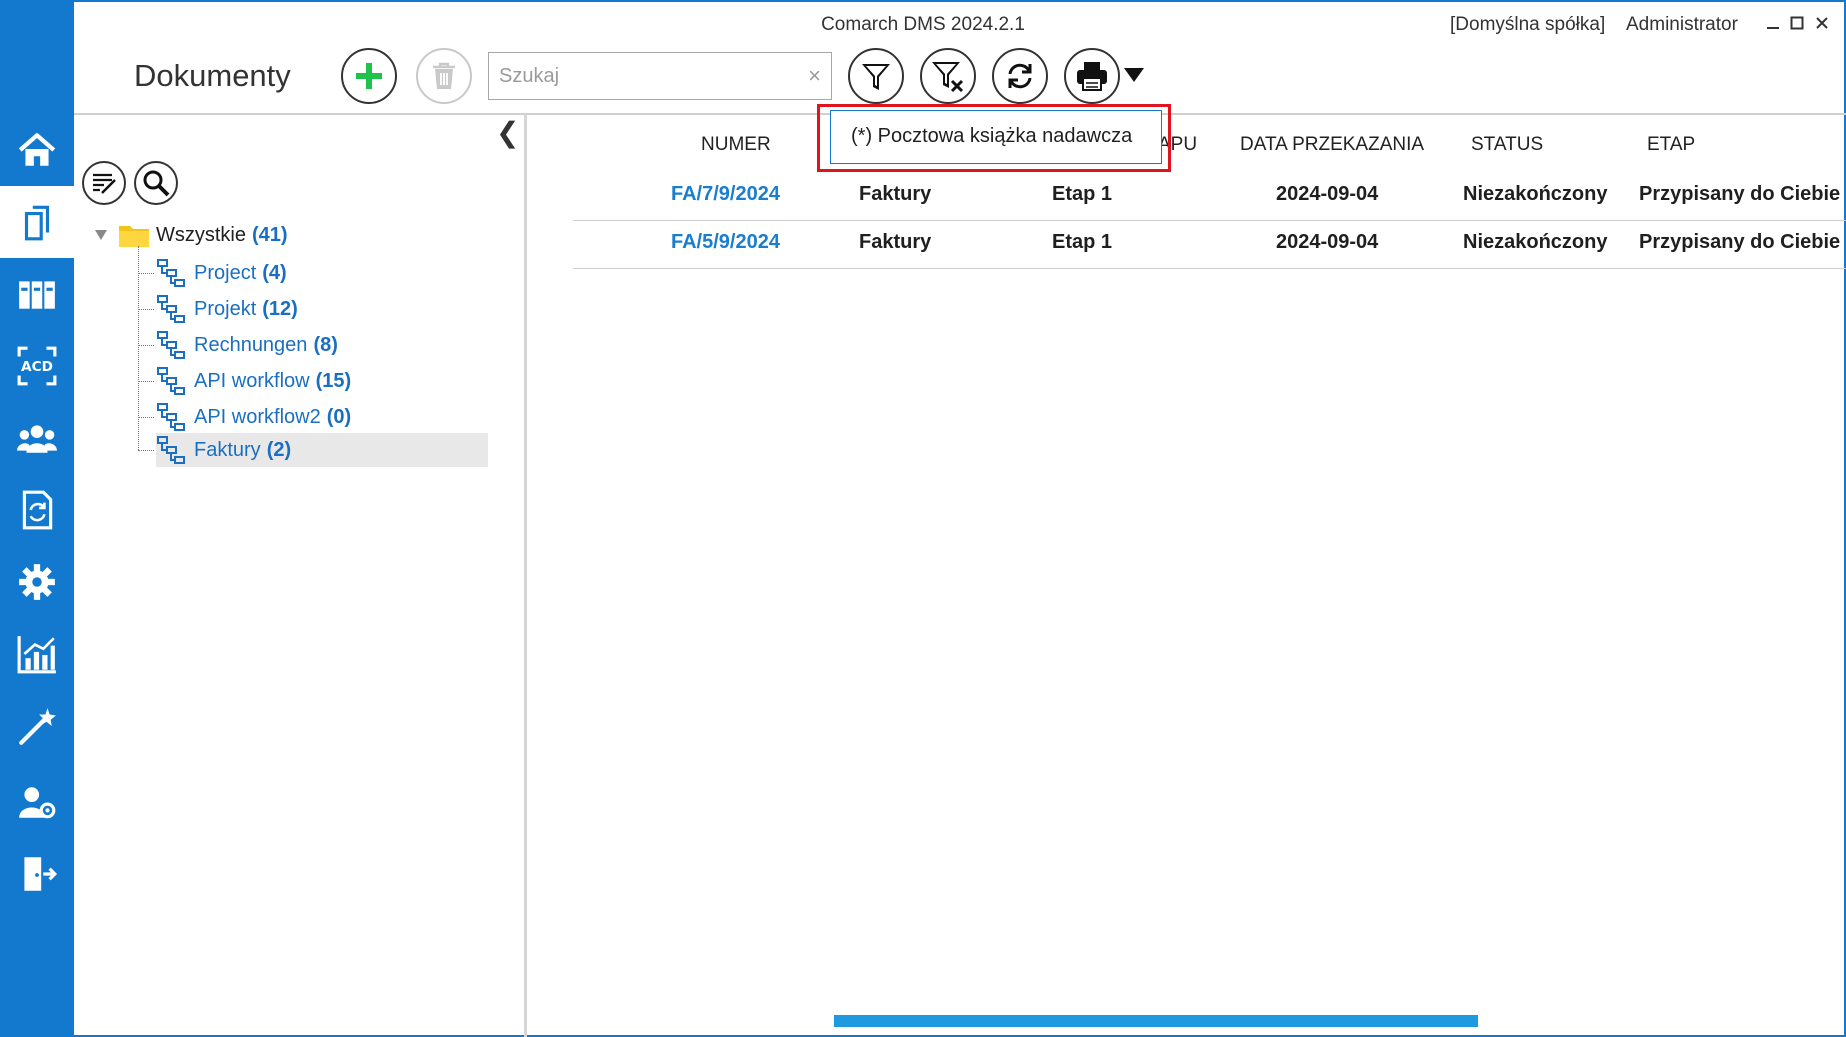 The width and height of the screenshot is (1846, 1037). I want to click on add-document-button, so click(369, 76).